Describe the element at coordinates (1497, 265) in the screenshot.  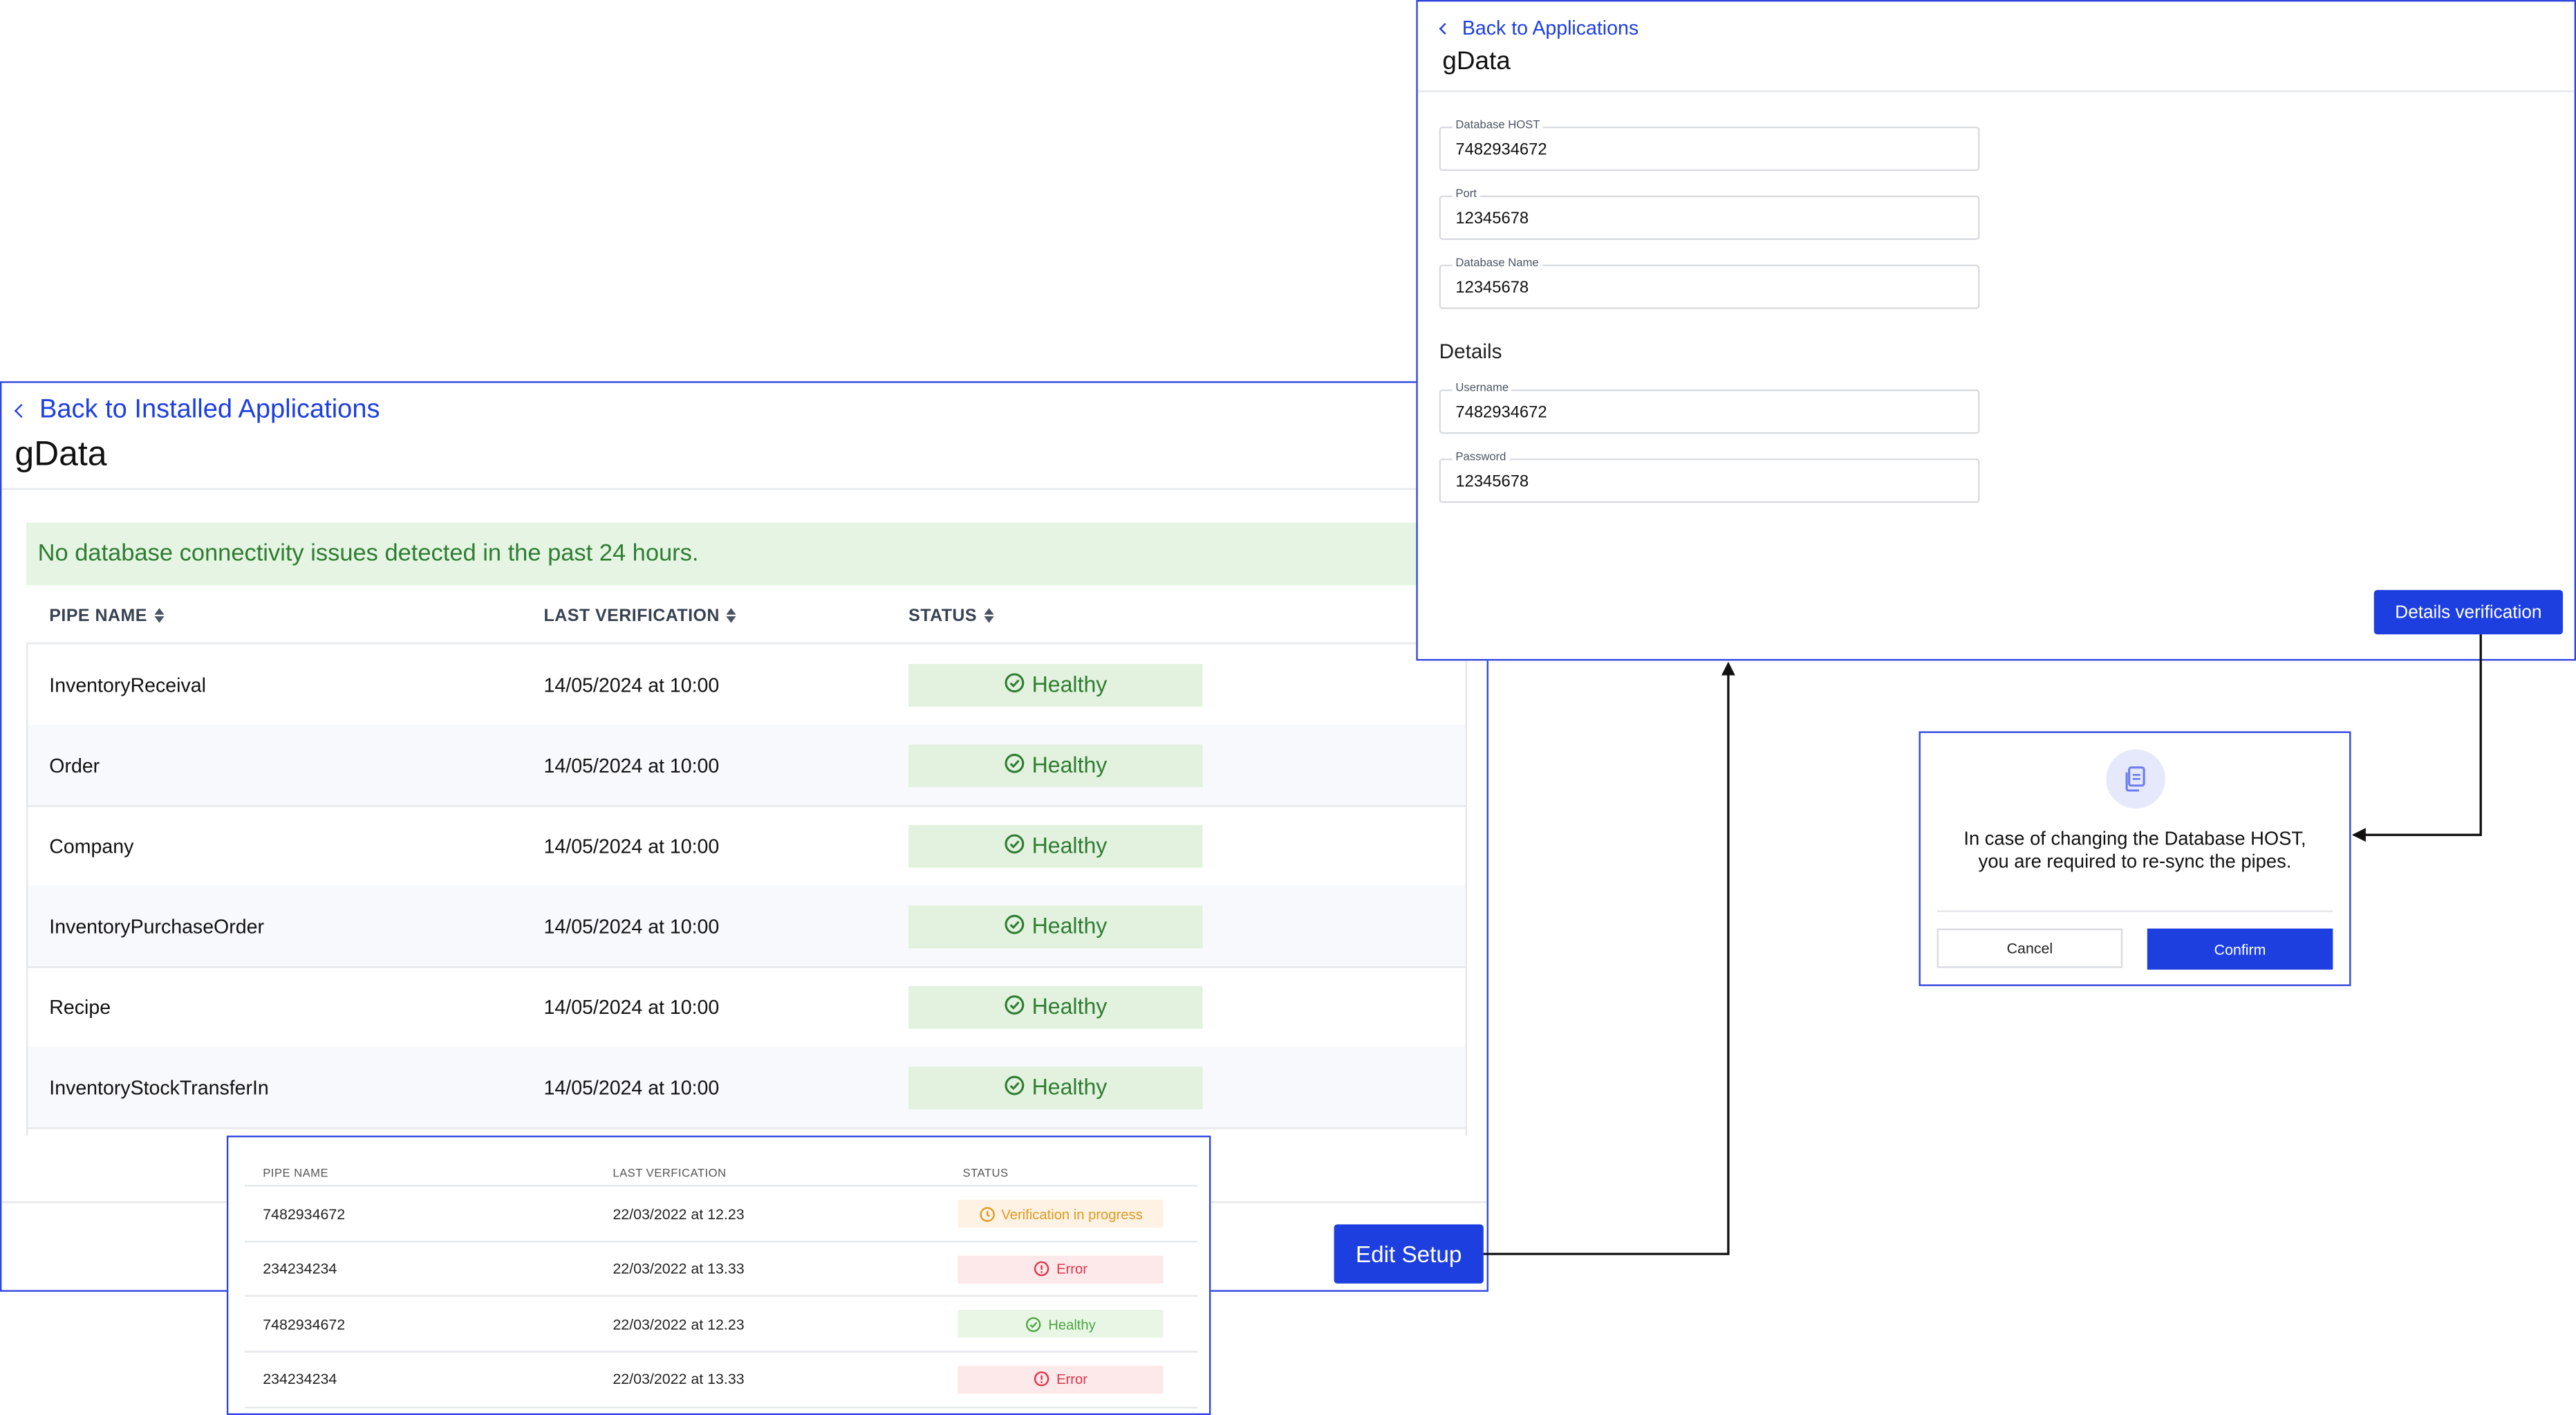
I see `field-label: Database Name` at that location.